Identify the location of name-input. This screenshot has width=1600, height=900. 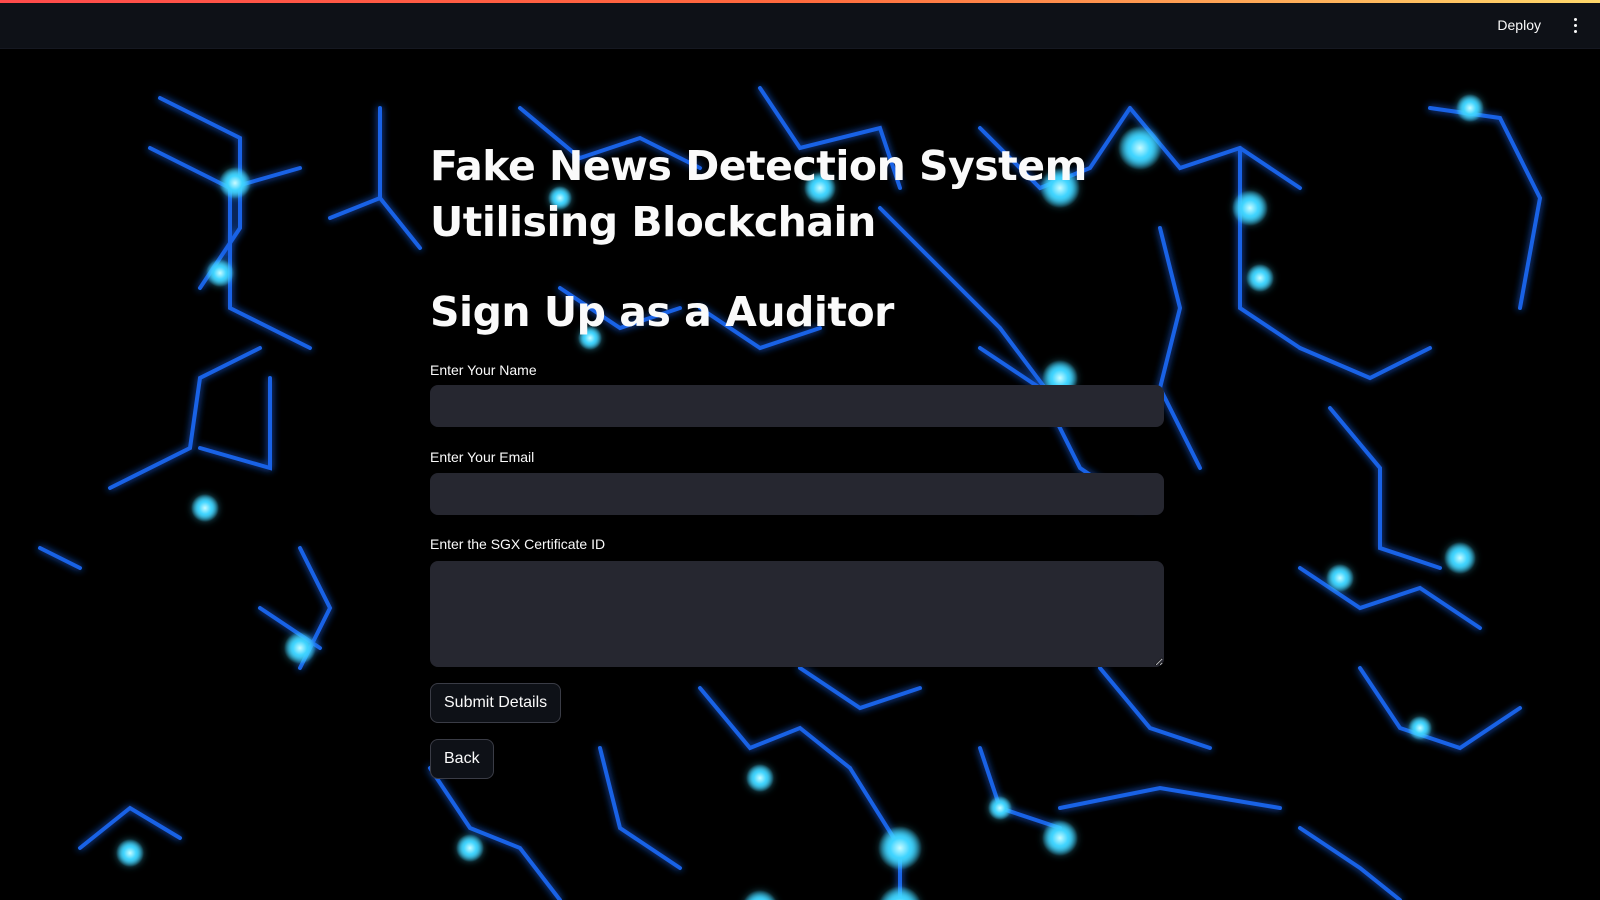
(797, 406).